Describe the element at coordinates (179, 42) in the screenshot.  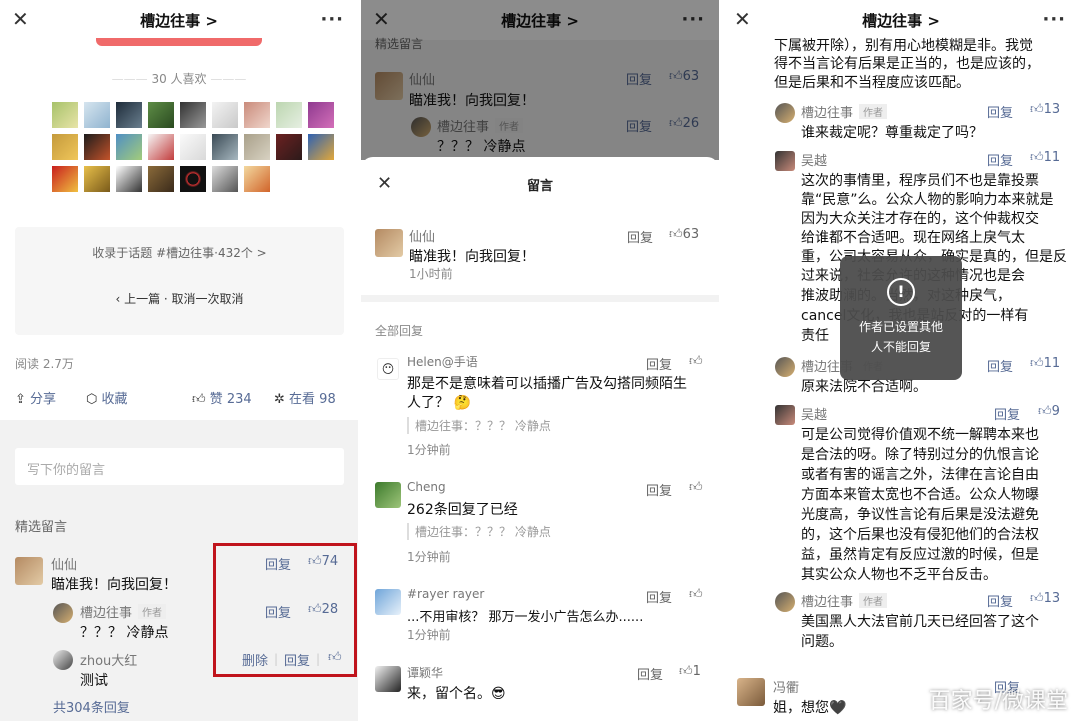
I see `reward-button` at that location.